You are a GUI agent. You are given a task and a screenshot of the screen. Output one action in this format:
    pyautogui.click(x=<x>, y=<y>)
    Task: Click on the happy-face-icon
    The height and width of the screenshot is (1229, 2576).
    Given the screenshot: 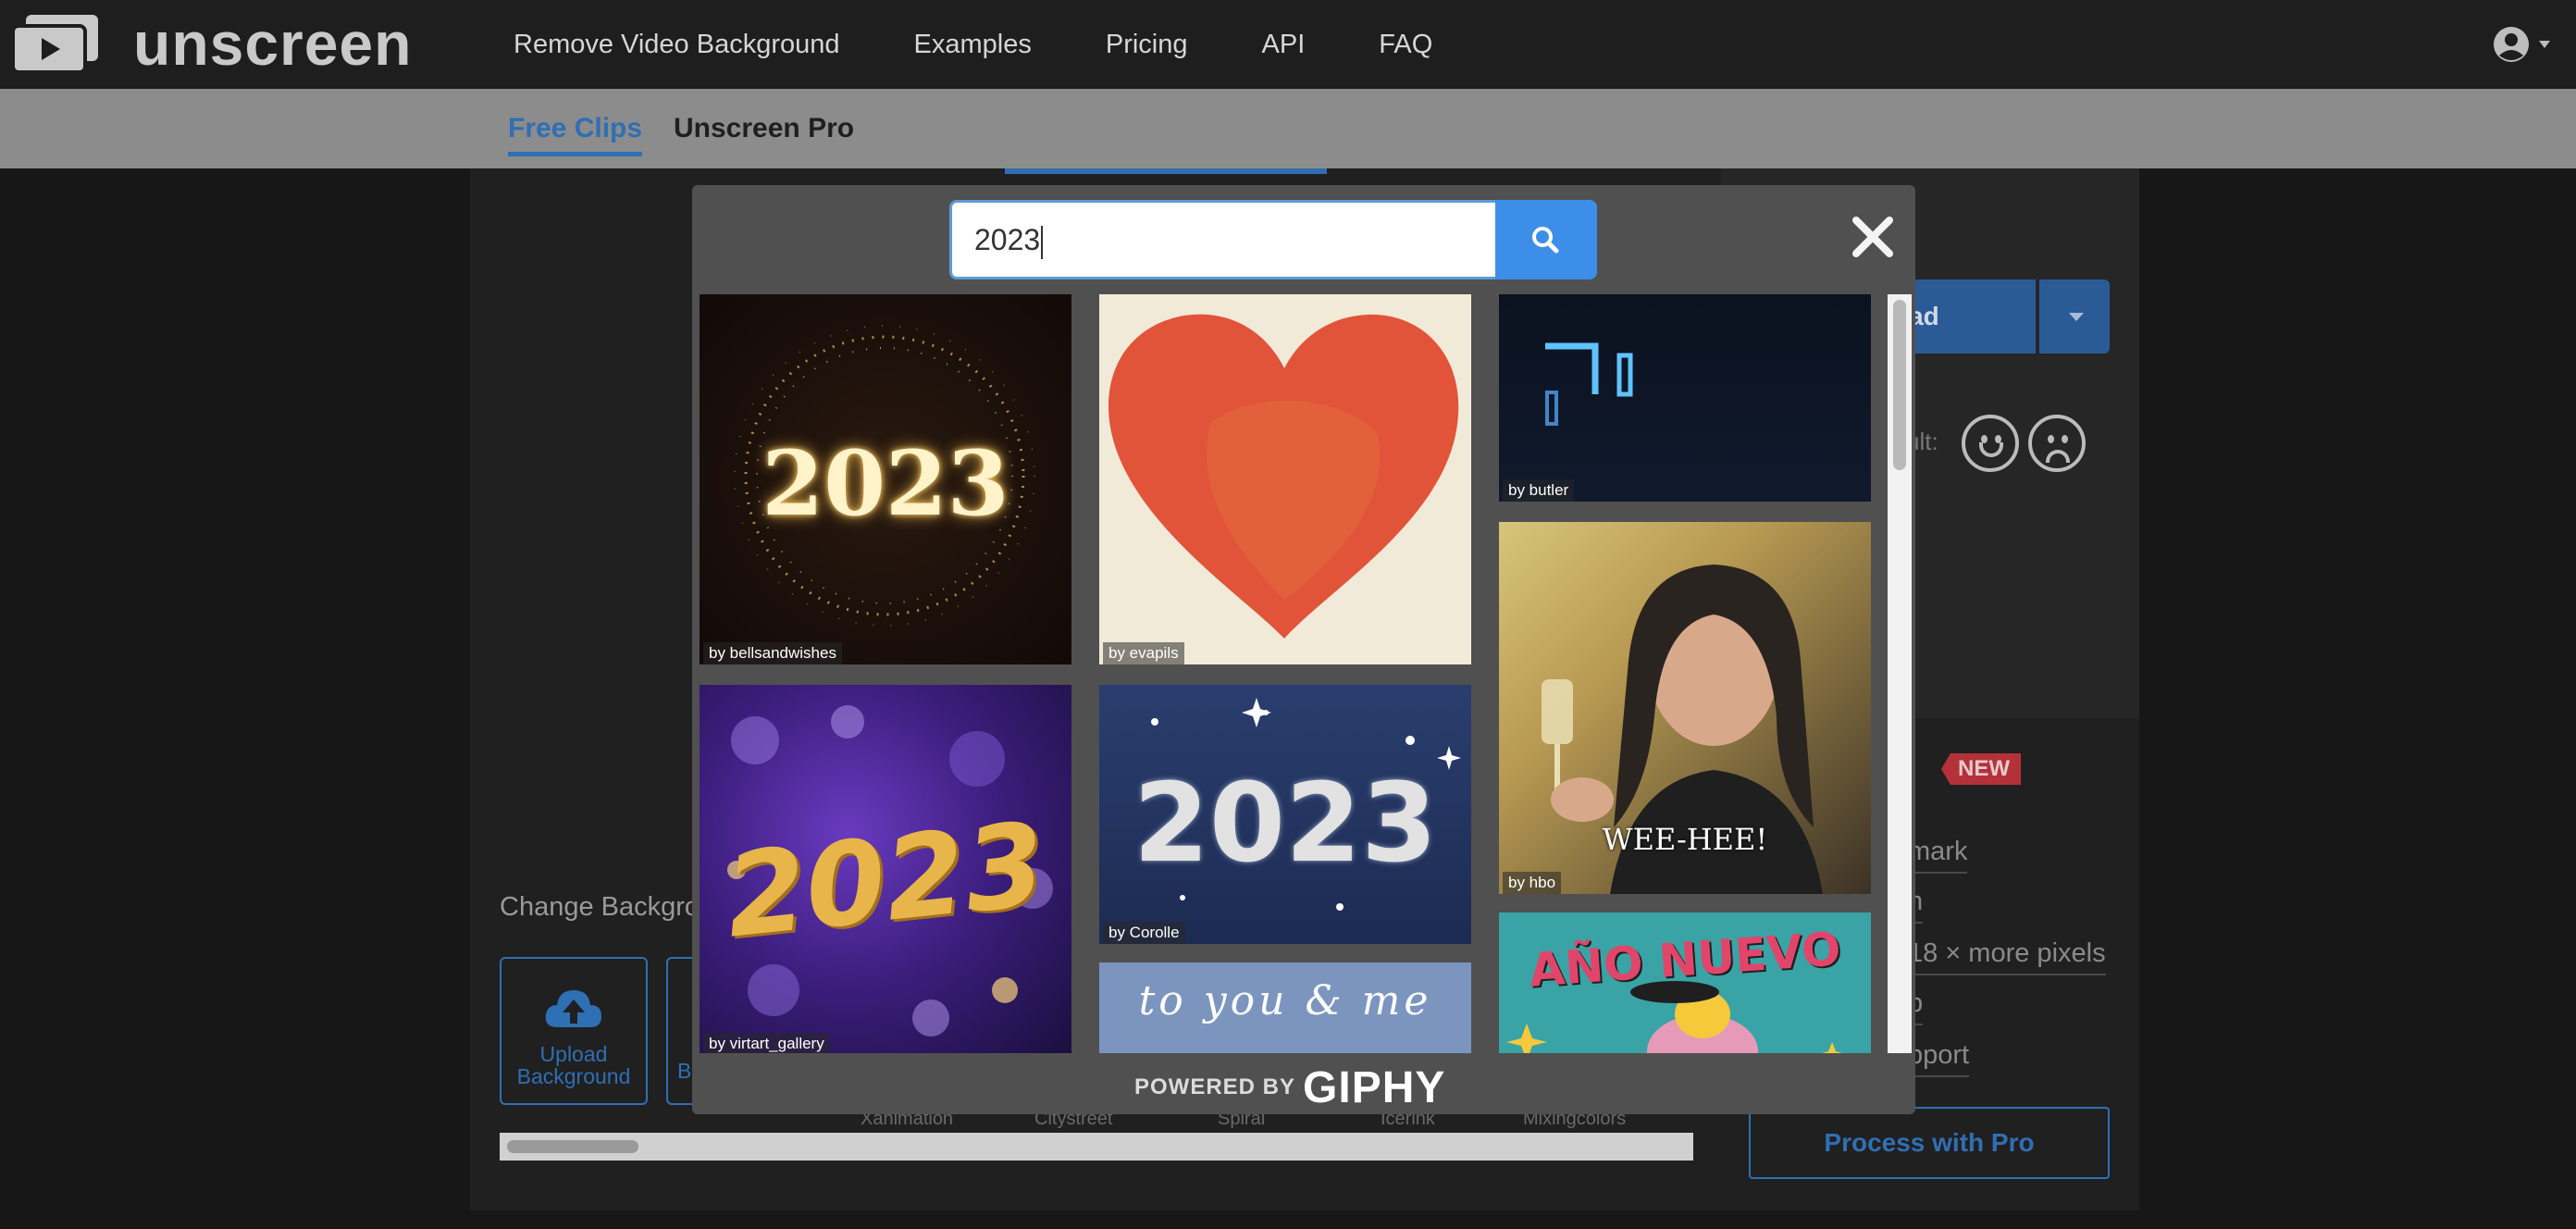 What is the action you would take?
    pyautogui.click(x=1990, y=443)
    